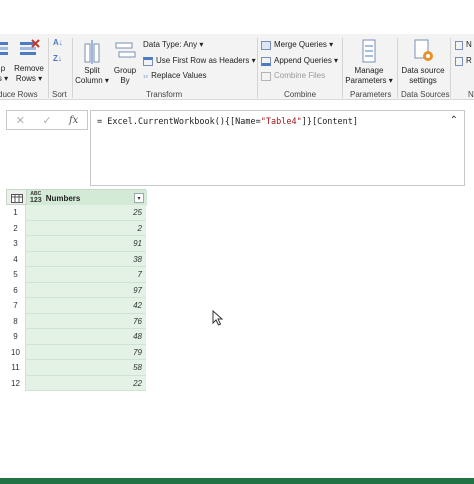 This screenshot has width=474, height=484. Describe the element at coordinates (86, 213) in the screenshot. I see `cell-value: 25` at that location.